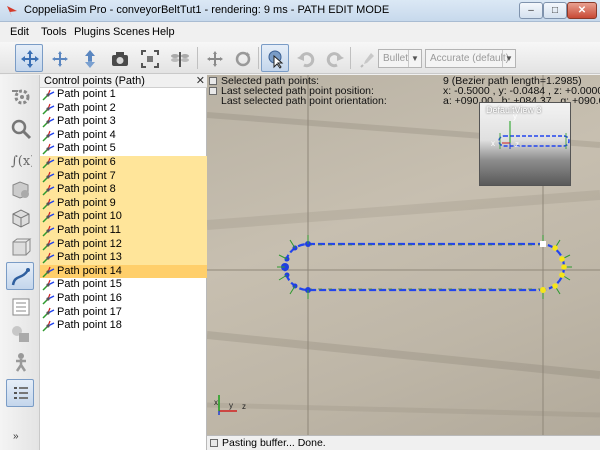 This screenshot has height=450, width=600. I want to click on menu-plugins: Plugins, so click(92, 32).